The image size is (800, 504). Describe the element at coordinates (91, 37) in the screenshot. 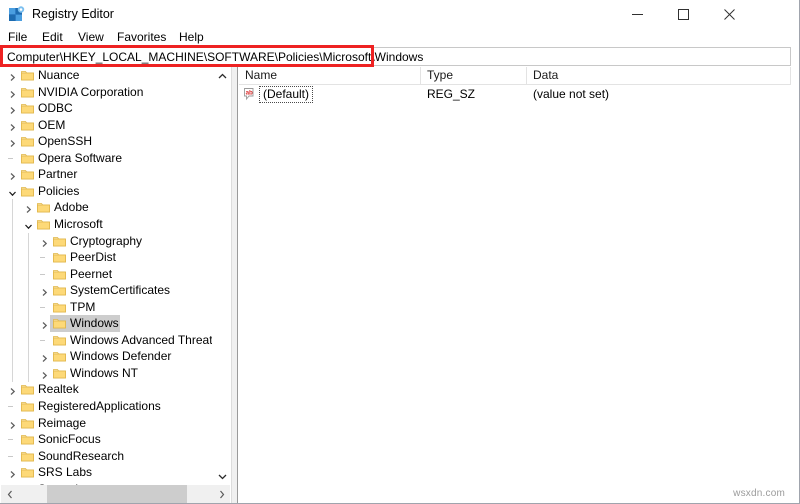

I see `menu-view: View` at that location.